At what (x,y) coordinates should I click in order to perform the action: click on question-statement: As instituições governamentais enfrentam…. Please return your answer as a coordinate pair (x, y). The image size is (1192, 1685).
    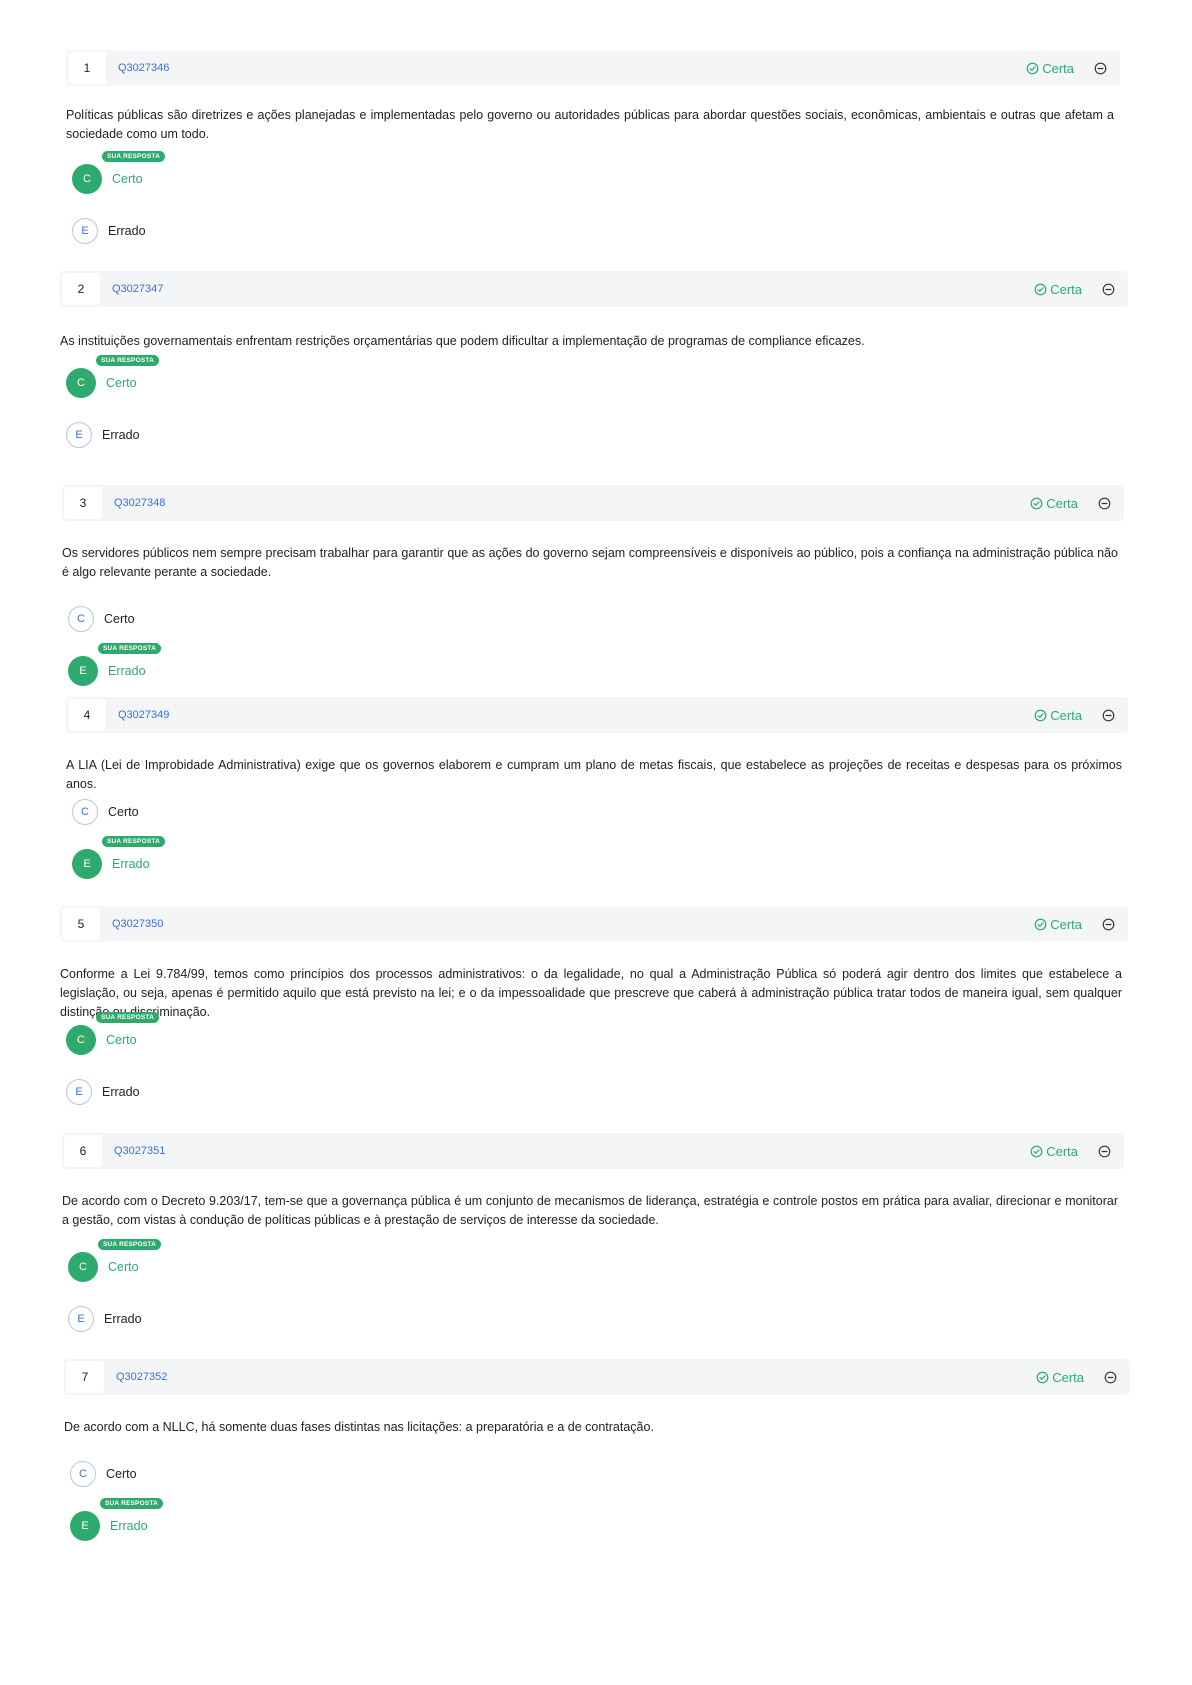
    Looking at the image, I should click on (462, 341).